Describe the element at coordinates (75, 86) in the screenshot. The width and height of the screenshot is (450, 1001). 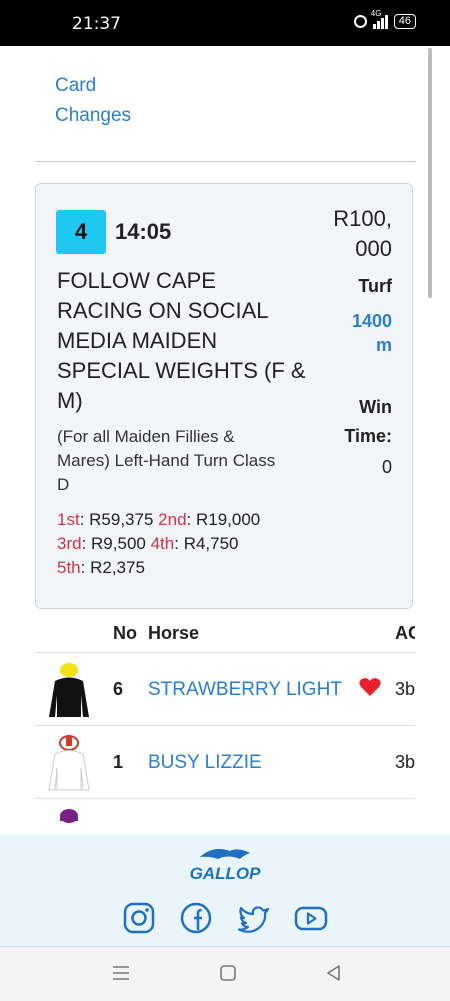
I see `card-changes-link: Card` at that location.